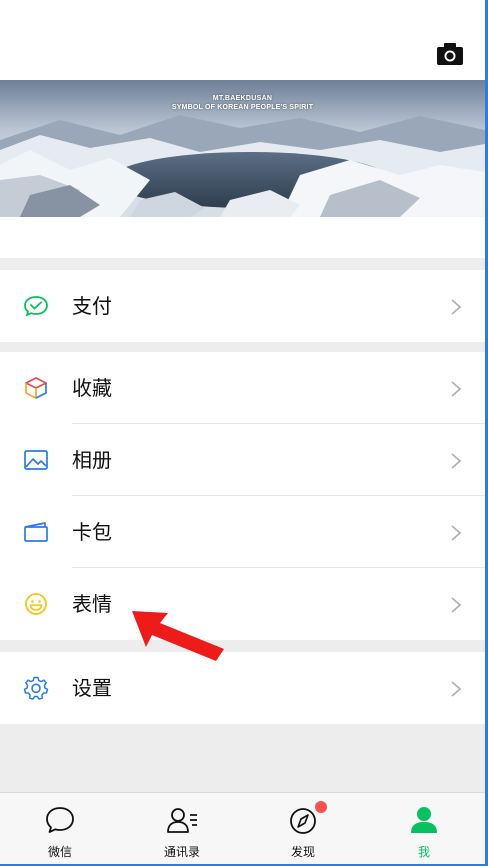 The image size is (488, 866). I want to click on tab-discover: 发现, so click(303, 829).